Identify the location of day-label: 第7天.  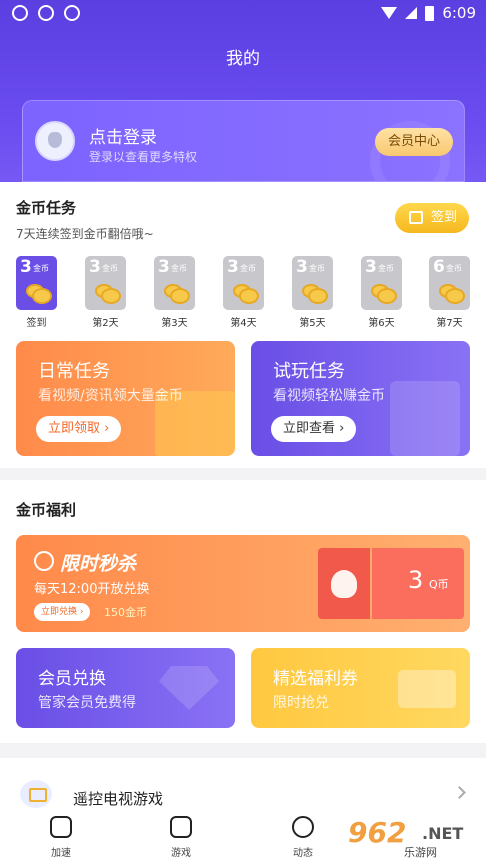
(449, 323).